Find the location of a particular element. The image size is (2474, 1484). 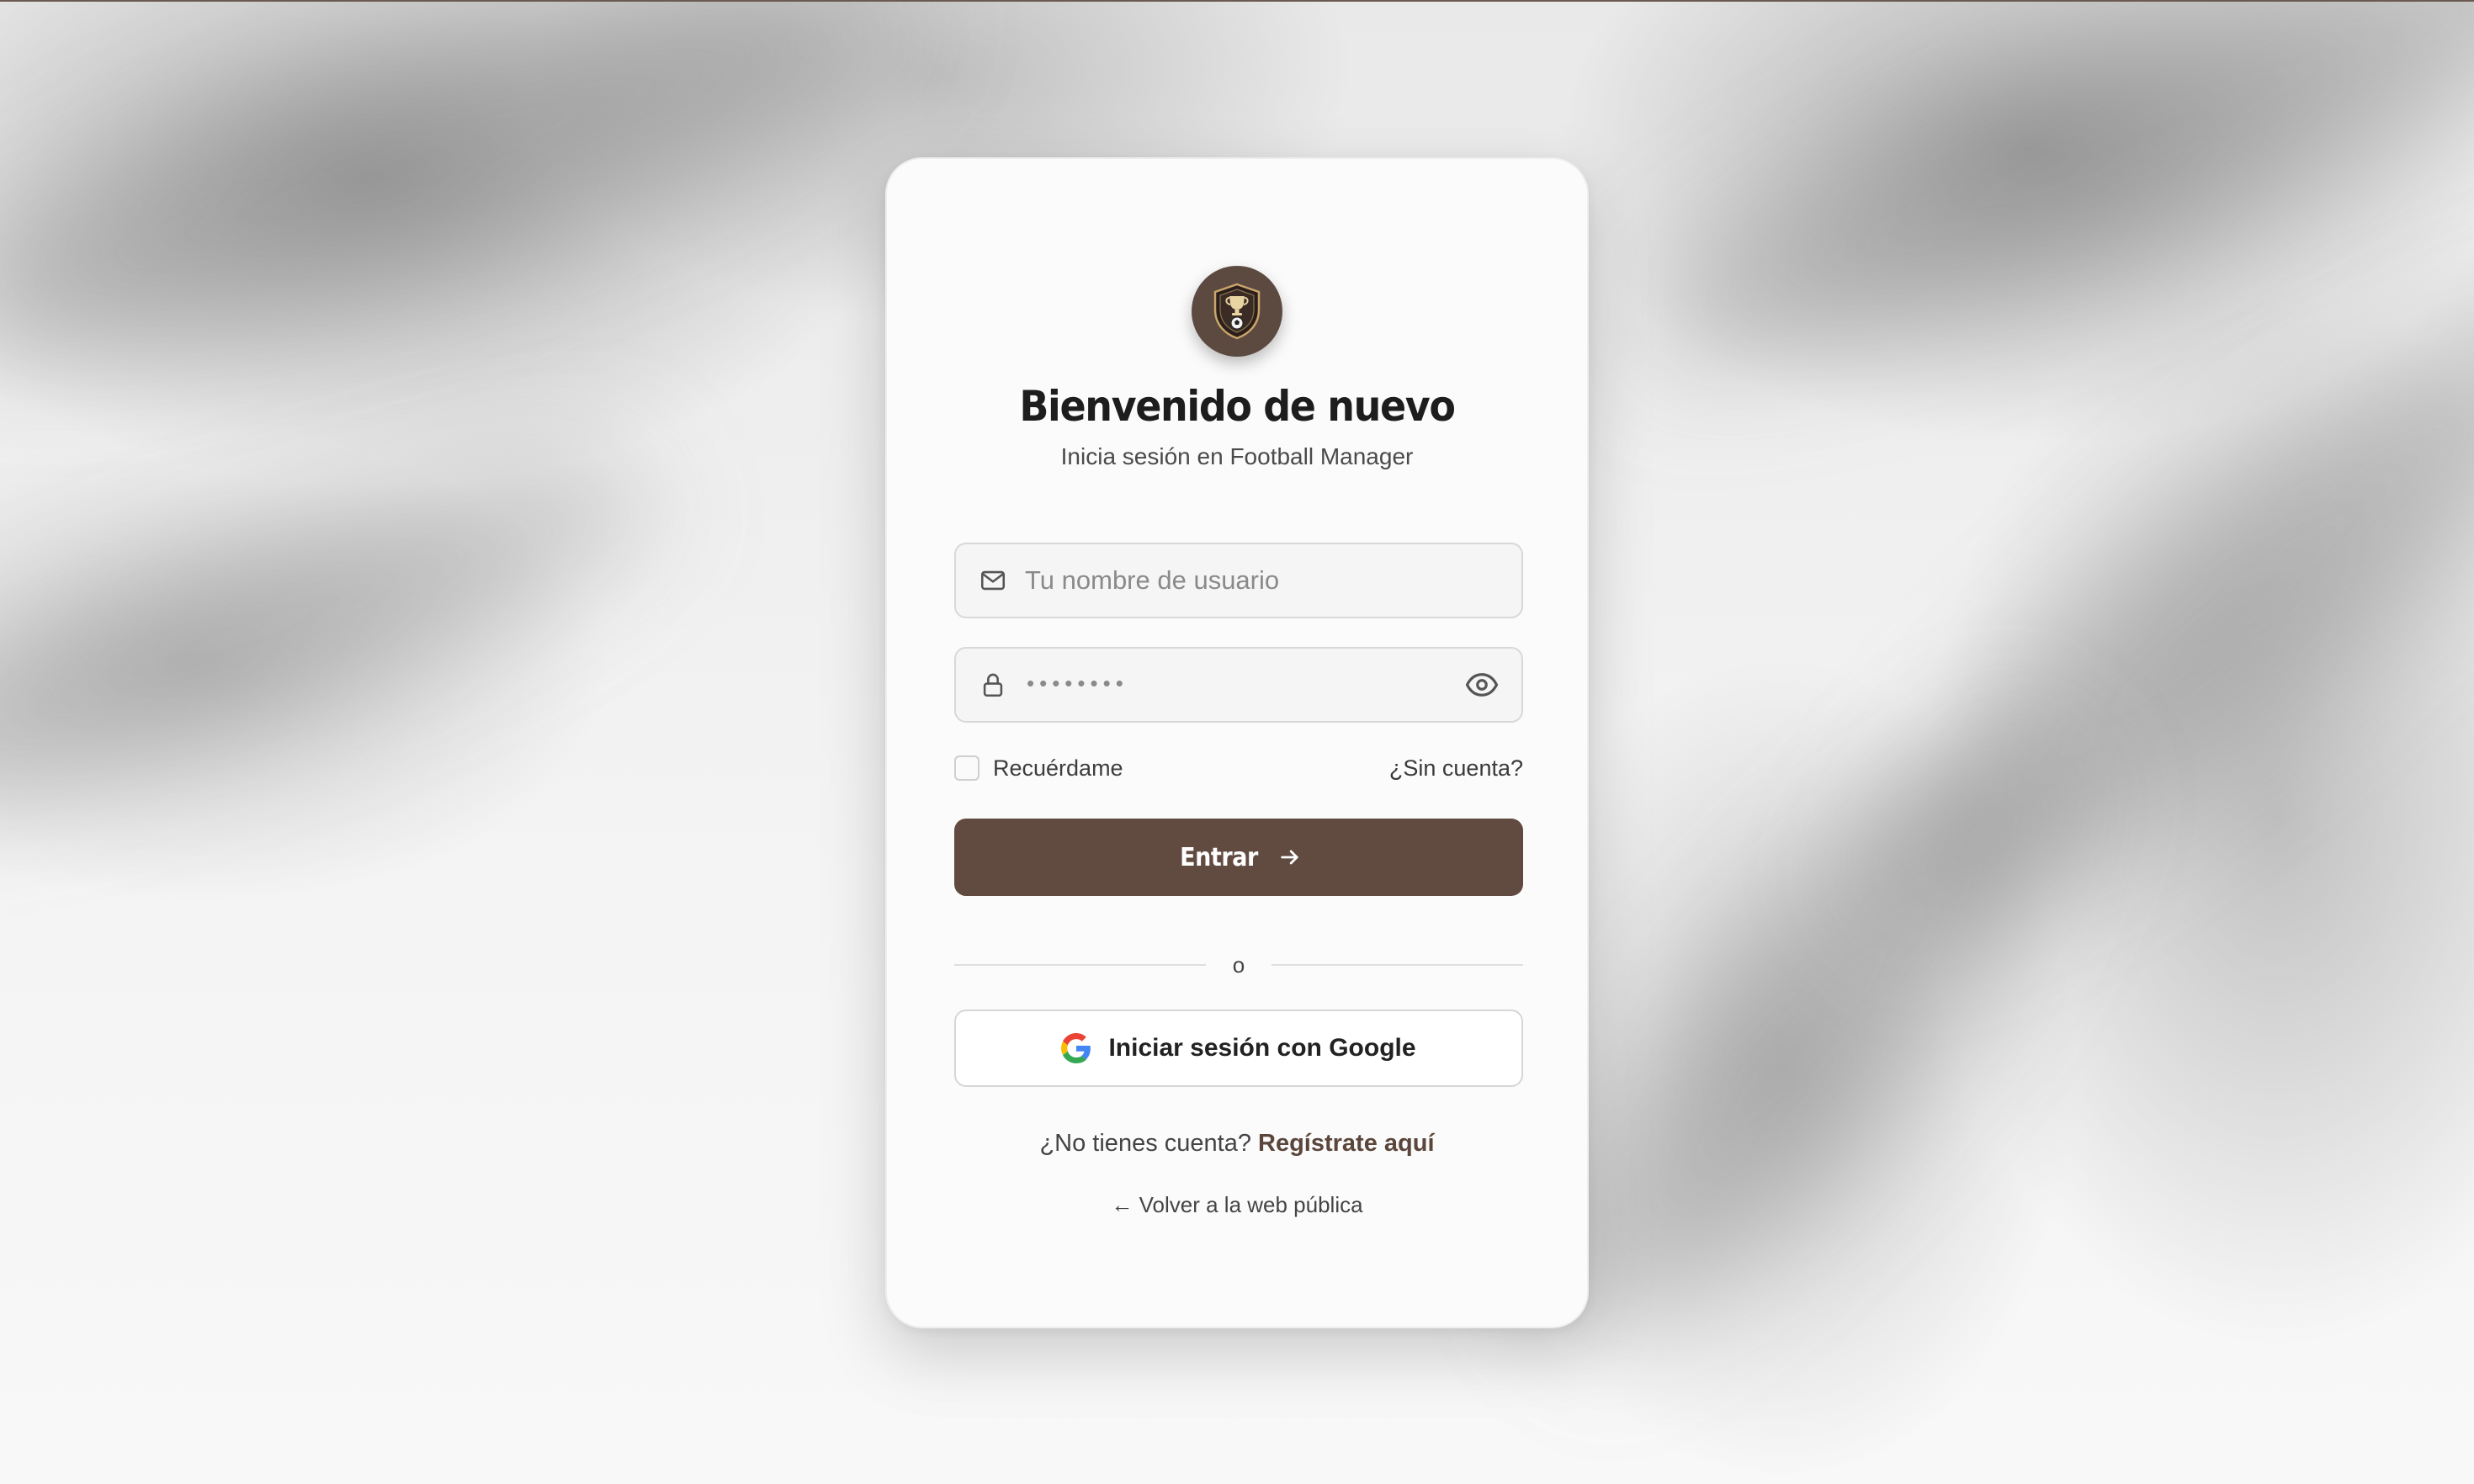

password-input: •••••••• is located at coordinates (1245, 684).